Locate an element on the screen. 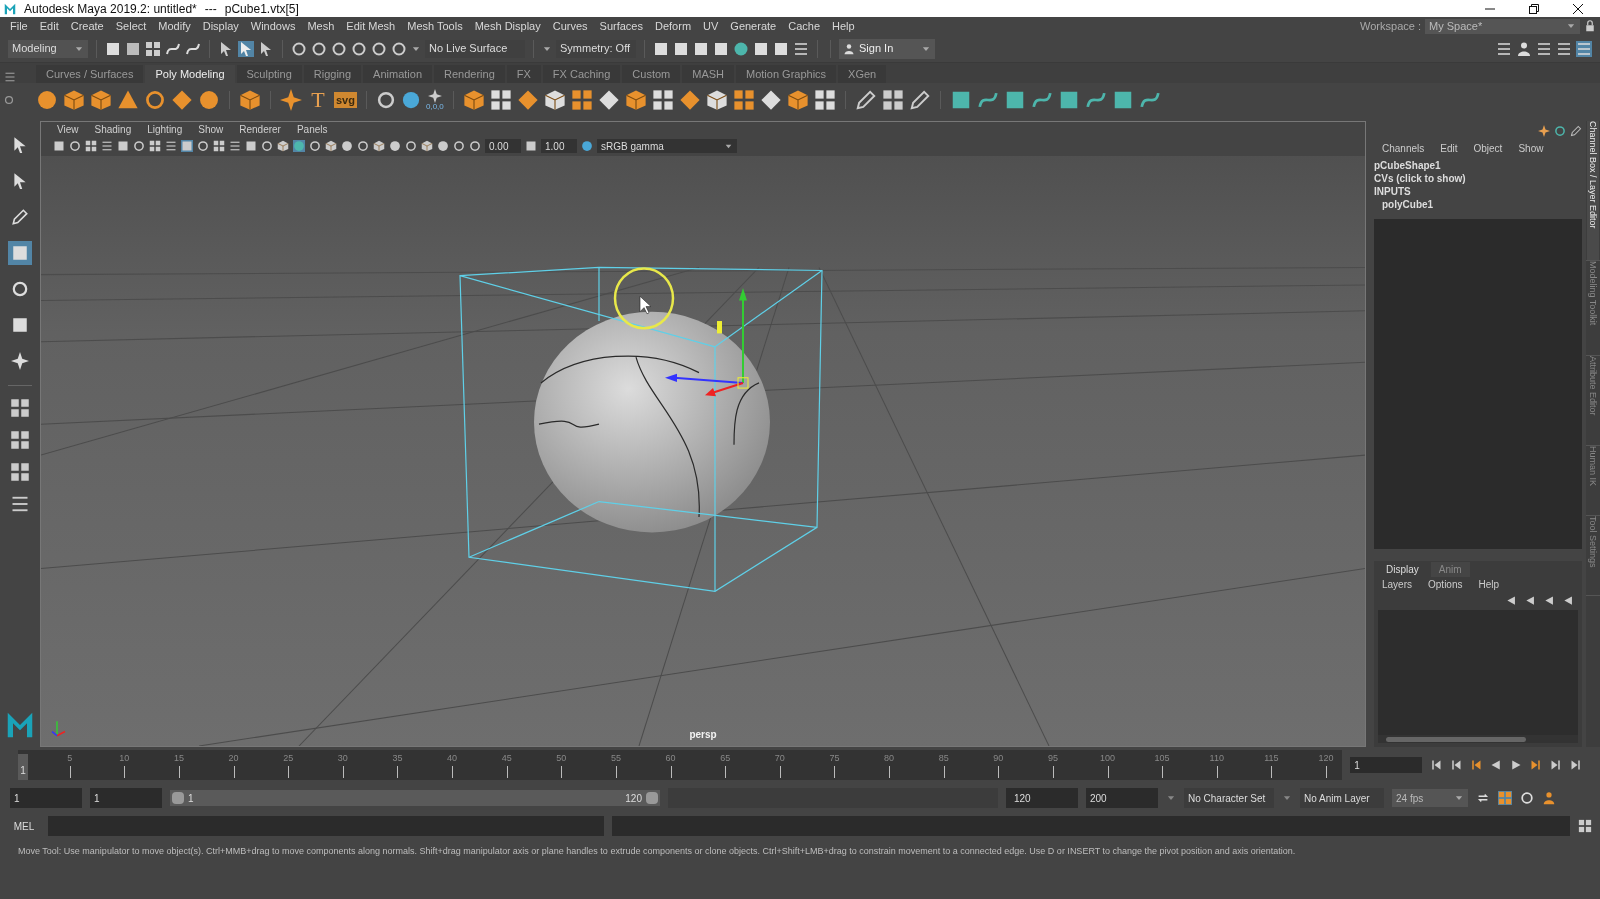 Image resolution: width=1600 pixels, height=899 pixels. range-start-label: 1 is located at coordinates (191, 798).